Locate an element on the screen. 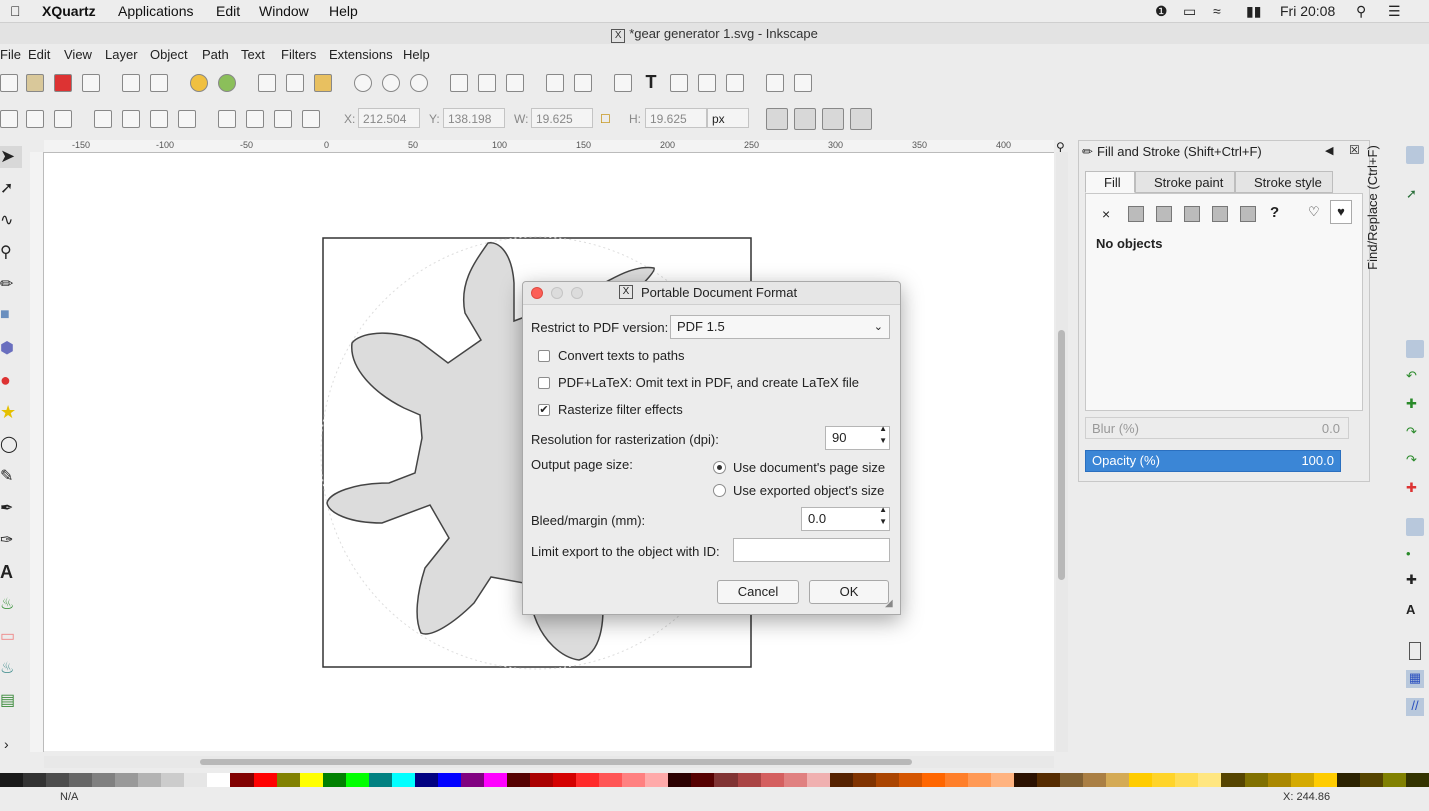  resize-grip-icon: ◢ is located at coordinates (889, 603).